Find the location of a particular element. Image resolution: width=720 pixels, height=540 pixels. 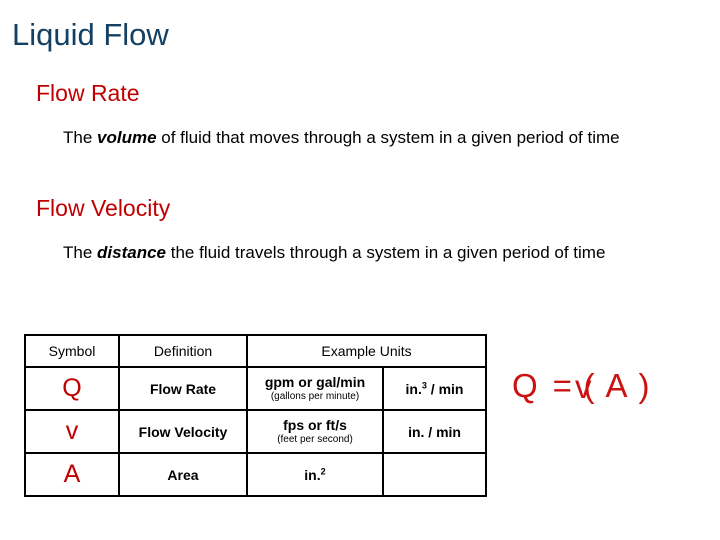

cell-units-flow-rate: gpm or gal/min (gallons per minute) is located at coordinates (315, 388).